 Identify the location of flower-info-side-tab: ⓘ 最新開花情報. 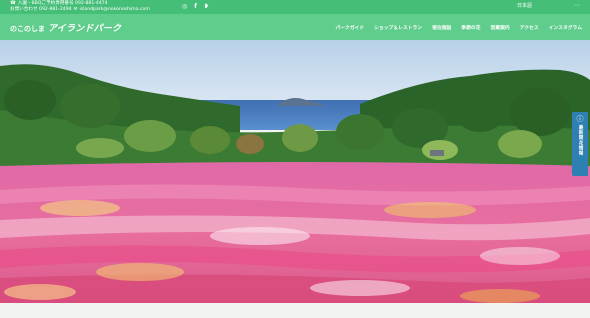
(580, 144).